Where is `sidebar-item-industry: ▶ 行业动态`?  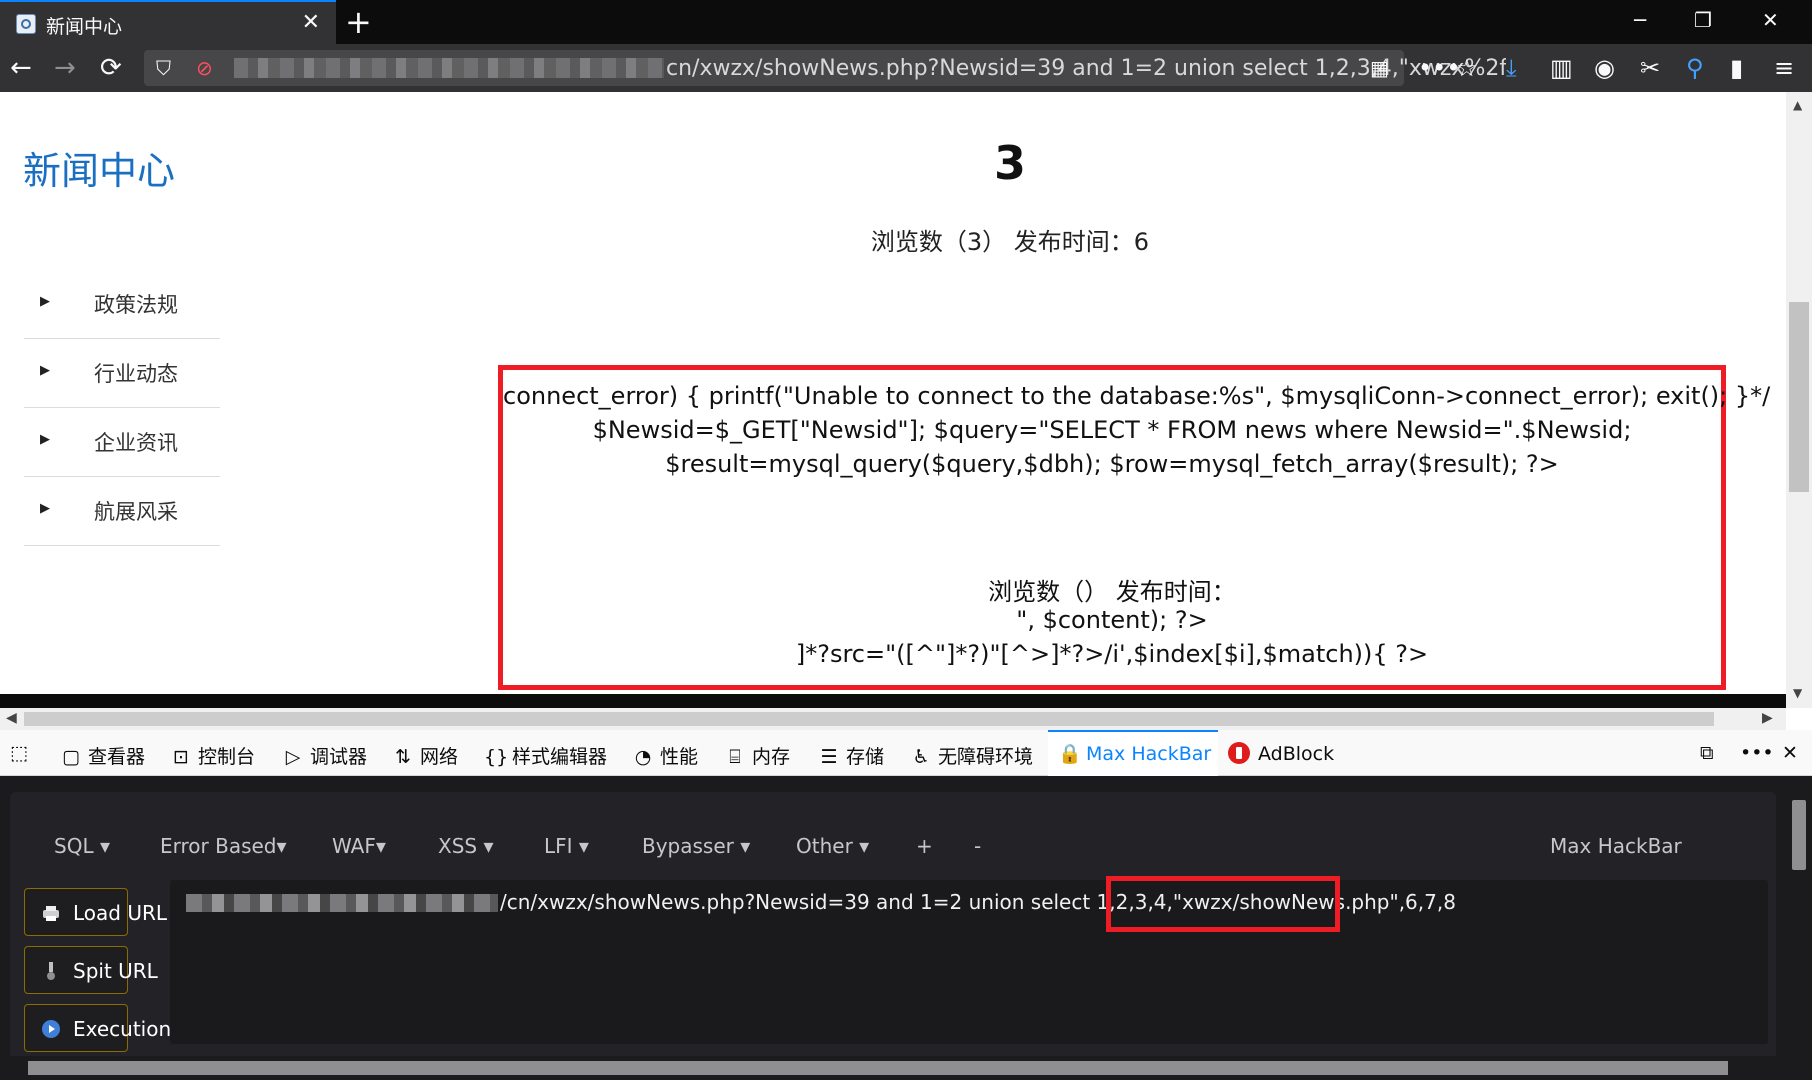 sidebar-item-industry: ▶ 行业动态 is located at coordinates (122, 373).